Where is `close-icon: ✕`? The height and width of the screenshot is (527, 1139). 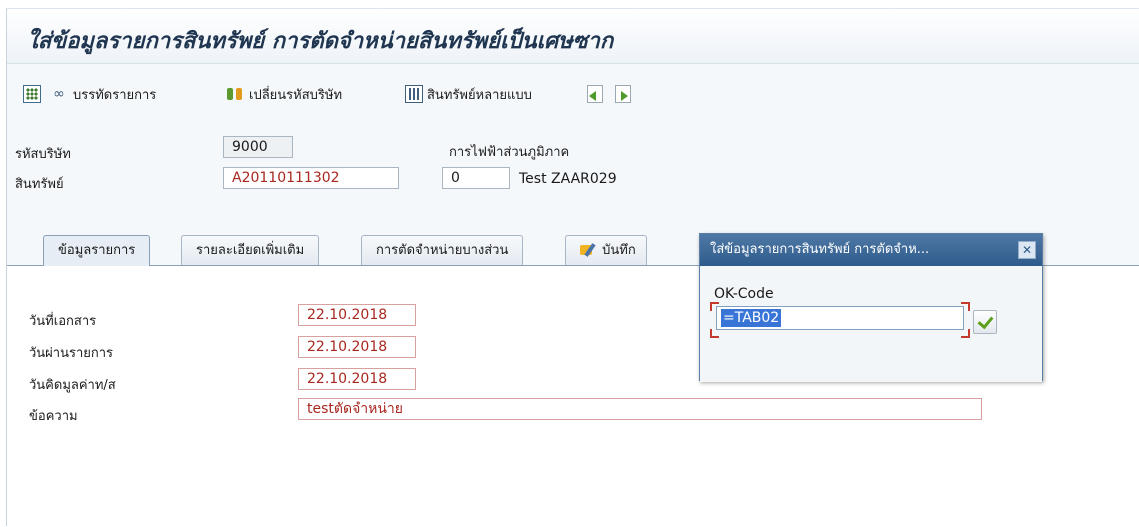 close-icon: ✕ is located at coordinates (1027, 250).